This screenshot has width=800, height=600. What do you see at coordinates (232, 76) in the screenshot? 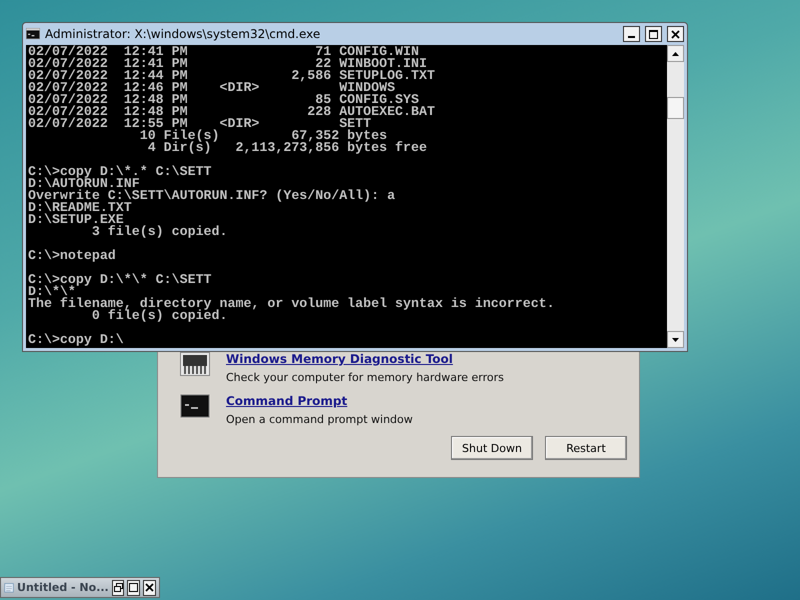
I see `console-line: 02/07/2022 12:44 PM 2,586 SETUPLOG.TXT` at bounding box center [232, 76].